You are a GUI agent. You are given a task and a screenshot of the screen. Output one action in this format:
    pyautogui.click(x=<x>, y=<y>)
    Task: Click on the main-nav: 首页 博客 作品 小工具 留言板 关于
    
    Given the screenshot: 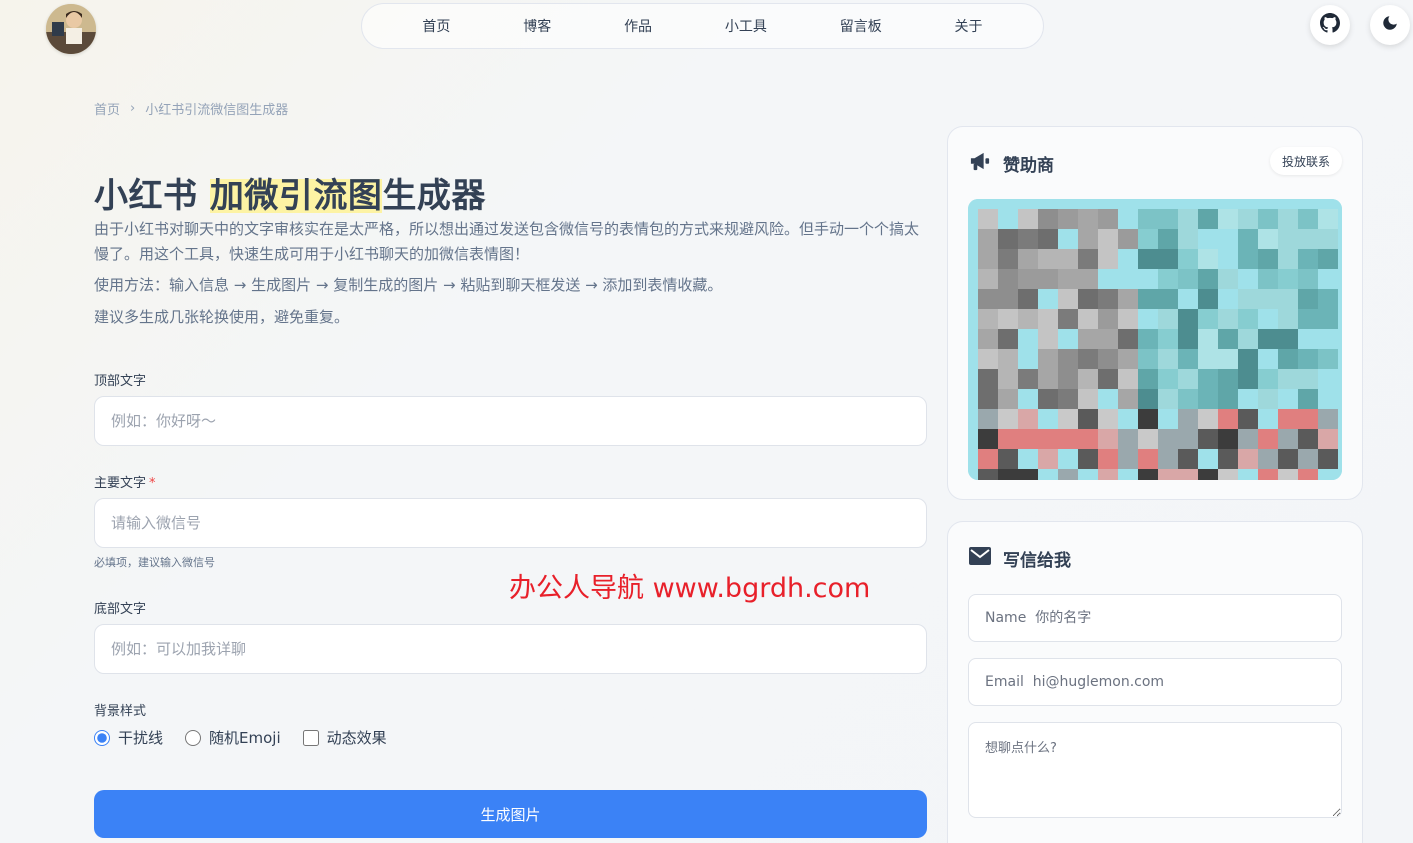 What is the action you would take?
    pyautogui.click(x=702, y=26)
    